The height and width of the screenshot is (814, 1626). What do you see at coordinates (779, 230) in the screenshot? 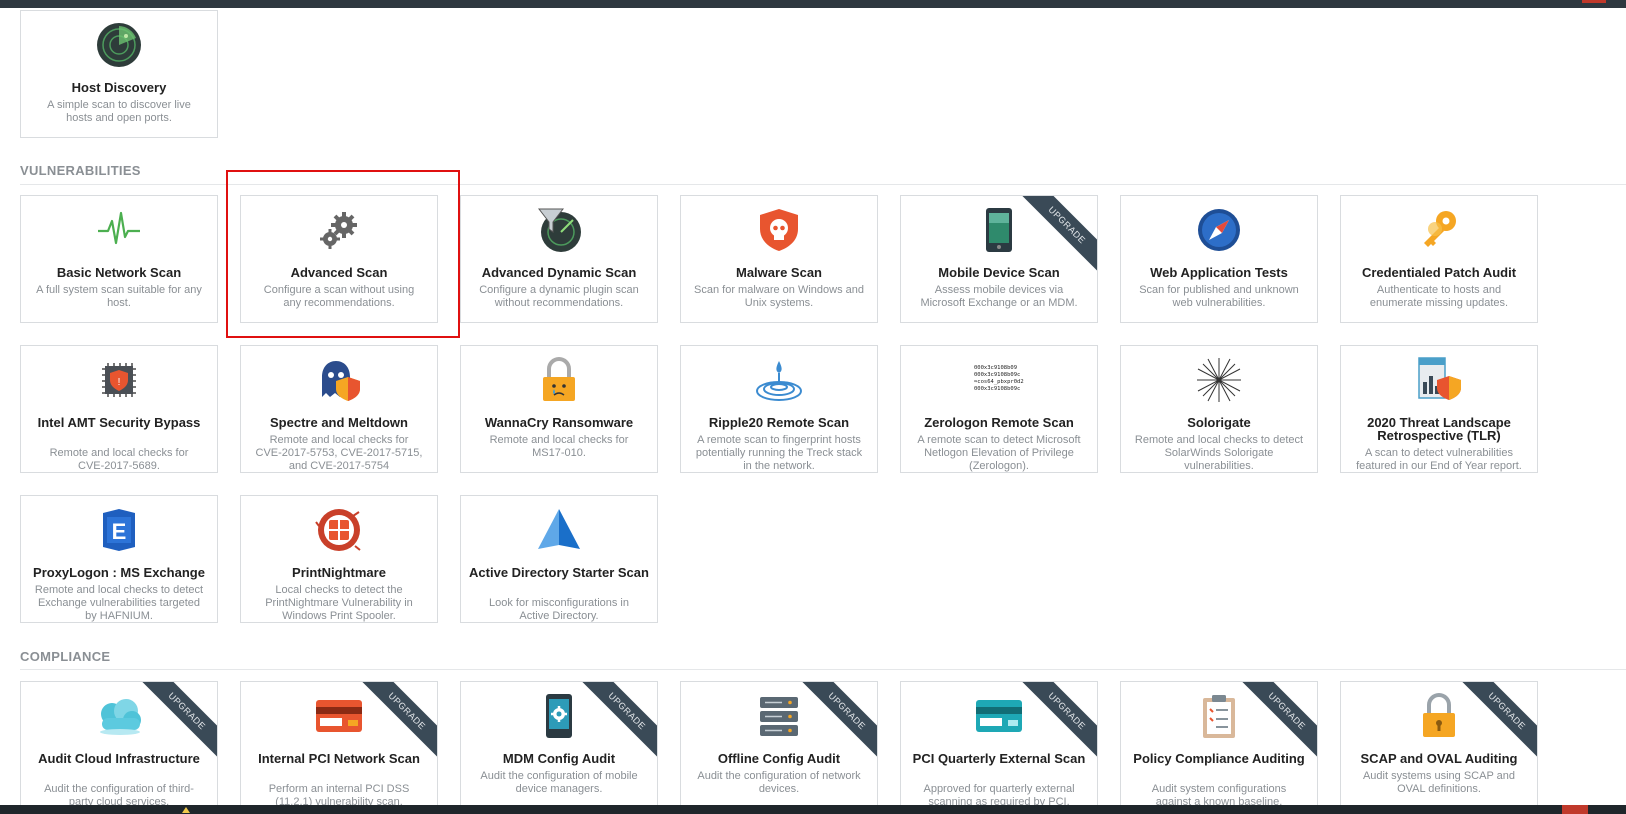
I see `skull-shield-icon` at bounding box center [779, 230].